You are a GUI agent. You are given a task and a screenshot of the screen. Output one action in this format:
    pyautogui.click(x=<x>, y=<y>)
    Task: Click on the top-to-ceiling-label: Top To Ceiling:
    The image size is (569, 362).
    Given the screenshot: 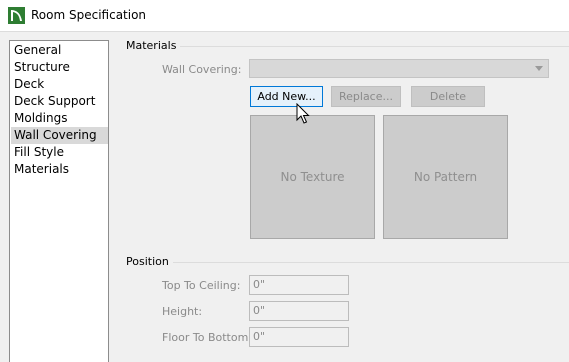 What is the action you would take?
    pyautogui.click(x=201, y=285)
    